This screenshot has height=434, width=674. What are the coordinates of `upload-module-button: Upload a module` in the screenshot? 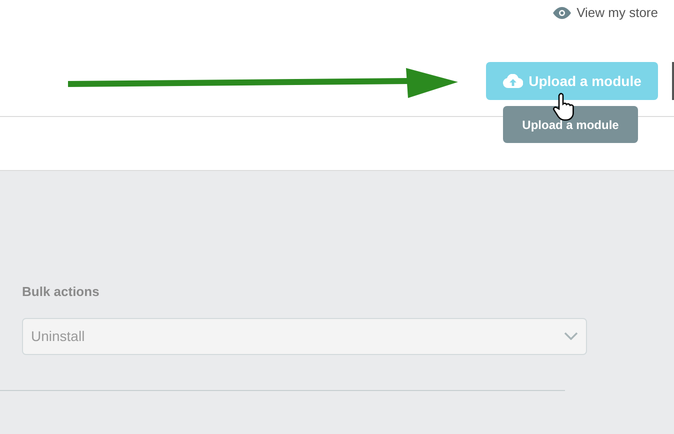 It's located at (572, 81).